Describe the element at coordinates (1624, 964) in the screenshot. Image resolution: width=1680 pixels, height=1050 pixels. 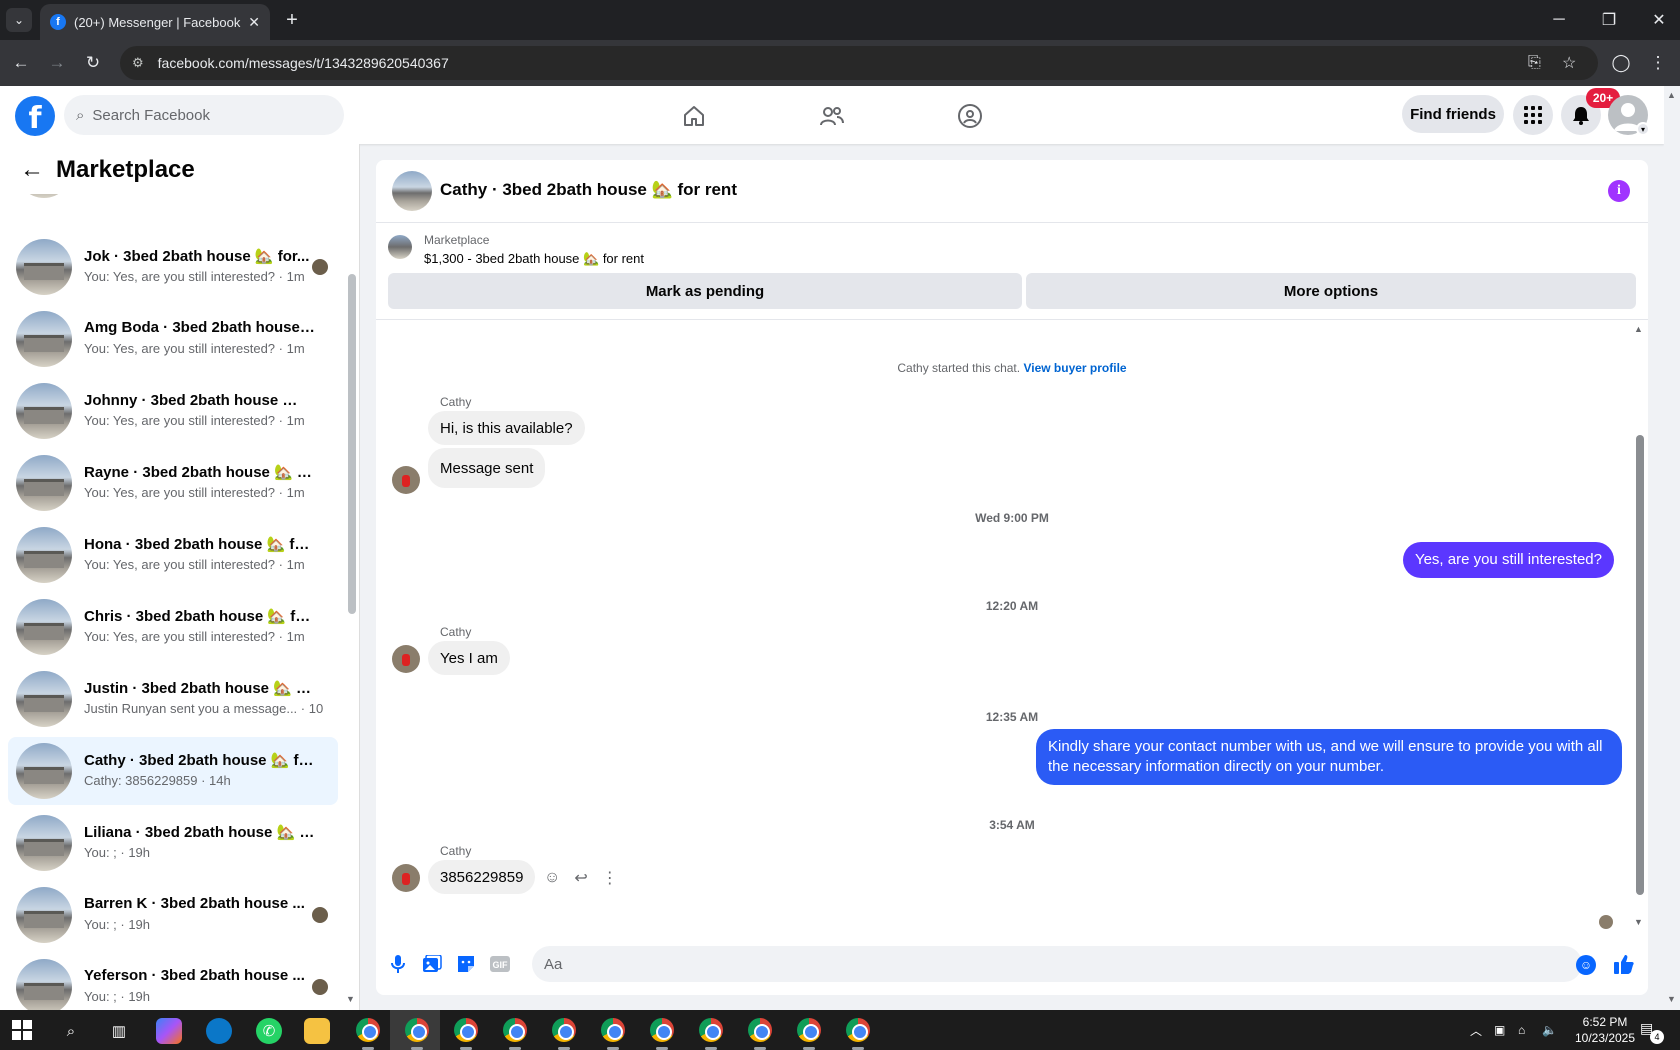
I see `thumbs-up-icon` at that location.